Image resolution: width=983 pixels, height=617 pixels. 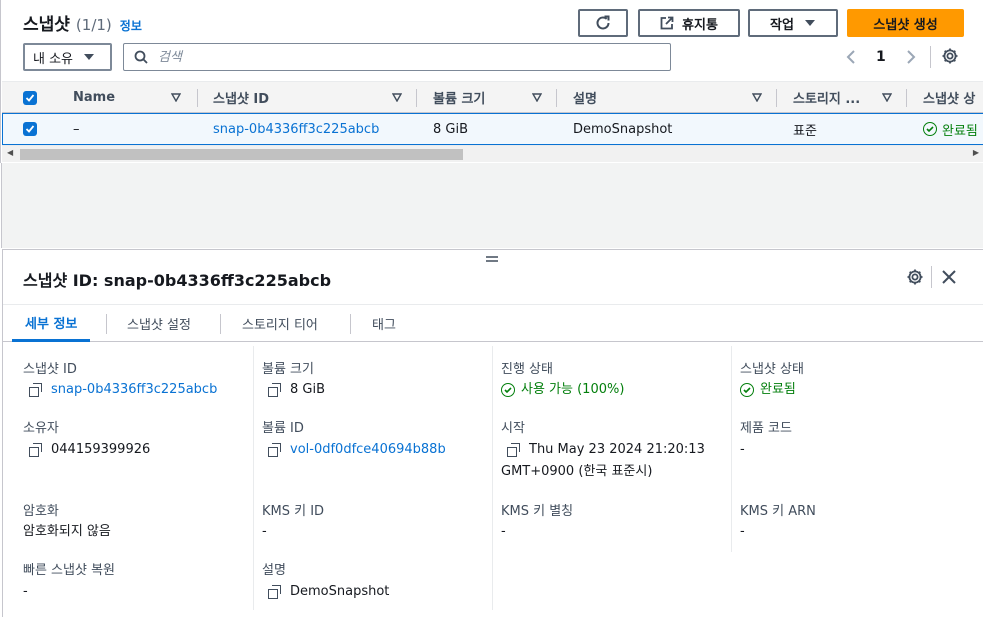 I want to click on info-link: 정보, so click(x=131, y=25).